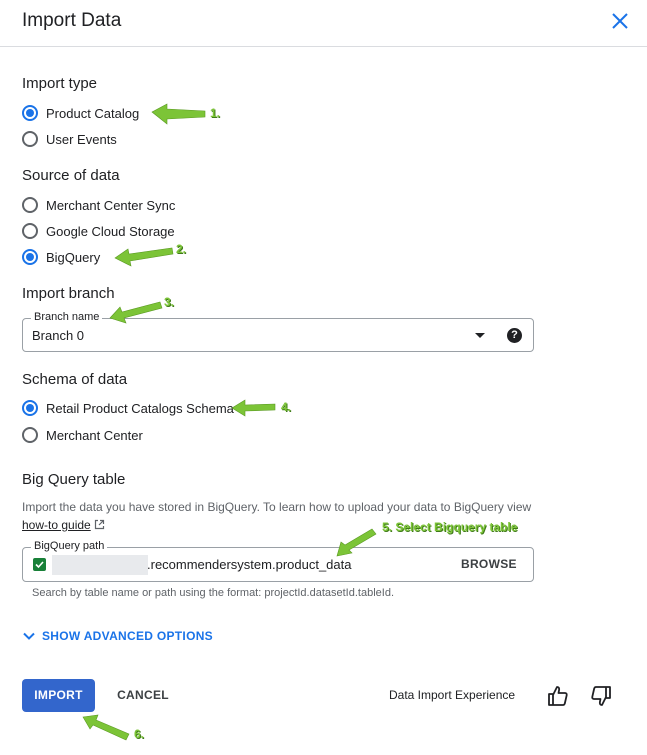 The width and height of the screenshot is (647, 755). What do you see at coordinates (60, 83) in the screenshot?
I see `import-type-title: Import type` at bounding box center [60, 83].